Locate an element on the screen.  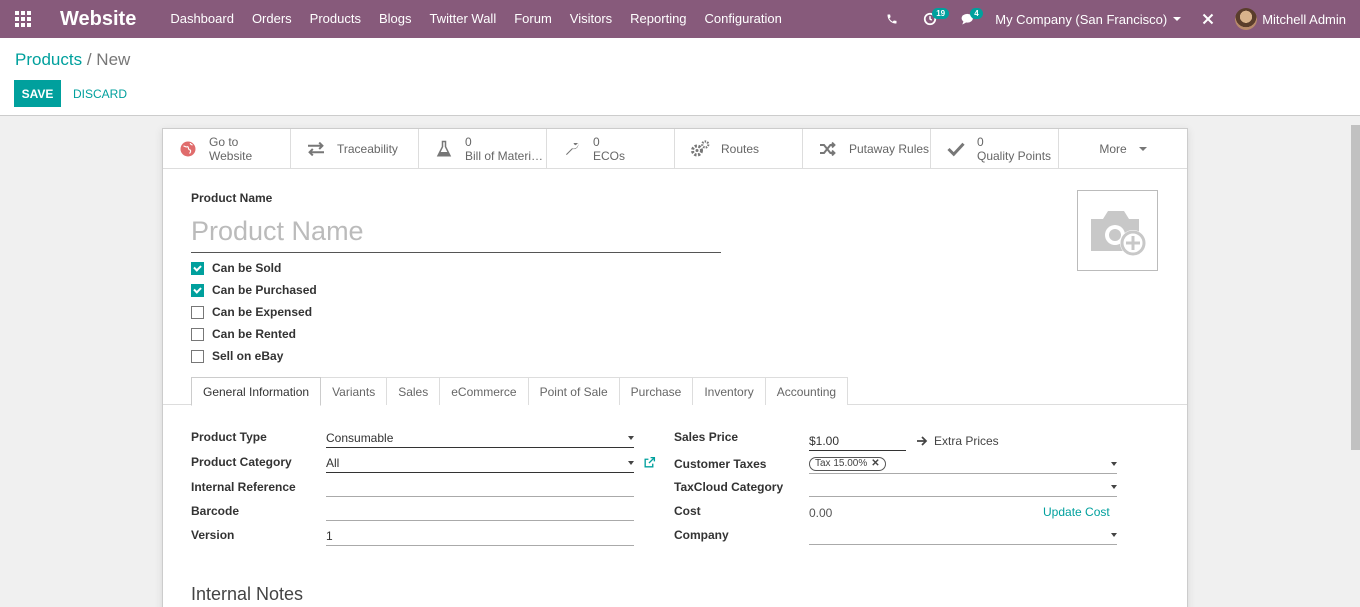
can-be-purchased-checkbox is located at coordinates (197, 290).